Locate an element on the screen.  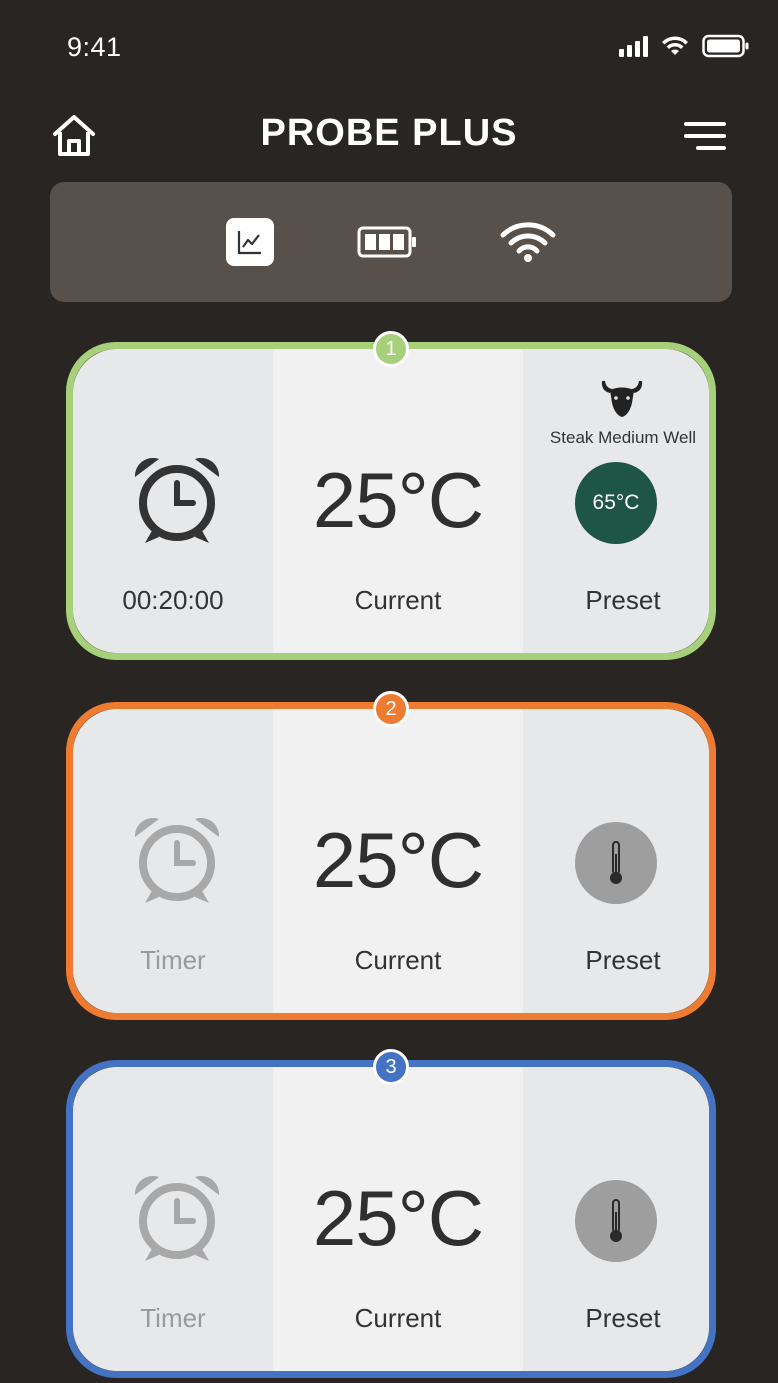
timer-section: 00:20:00 is located at coordinates (173, 501).